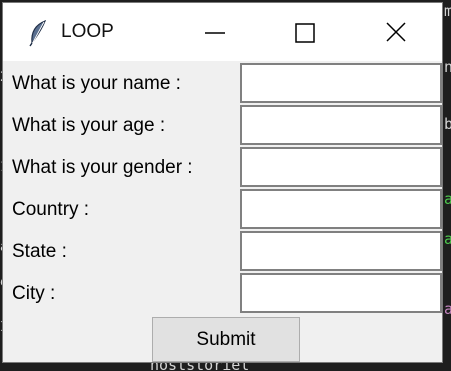  What do you see at coordinates (215, 33) in the screenshot?
I see `minimize-icon` at bounding box center [215, 33].